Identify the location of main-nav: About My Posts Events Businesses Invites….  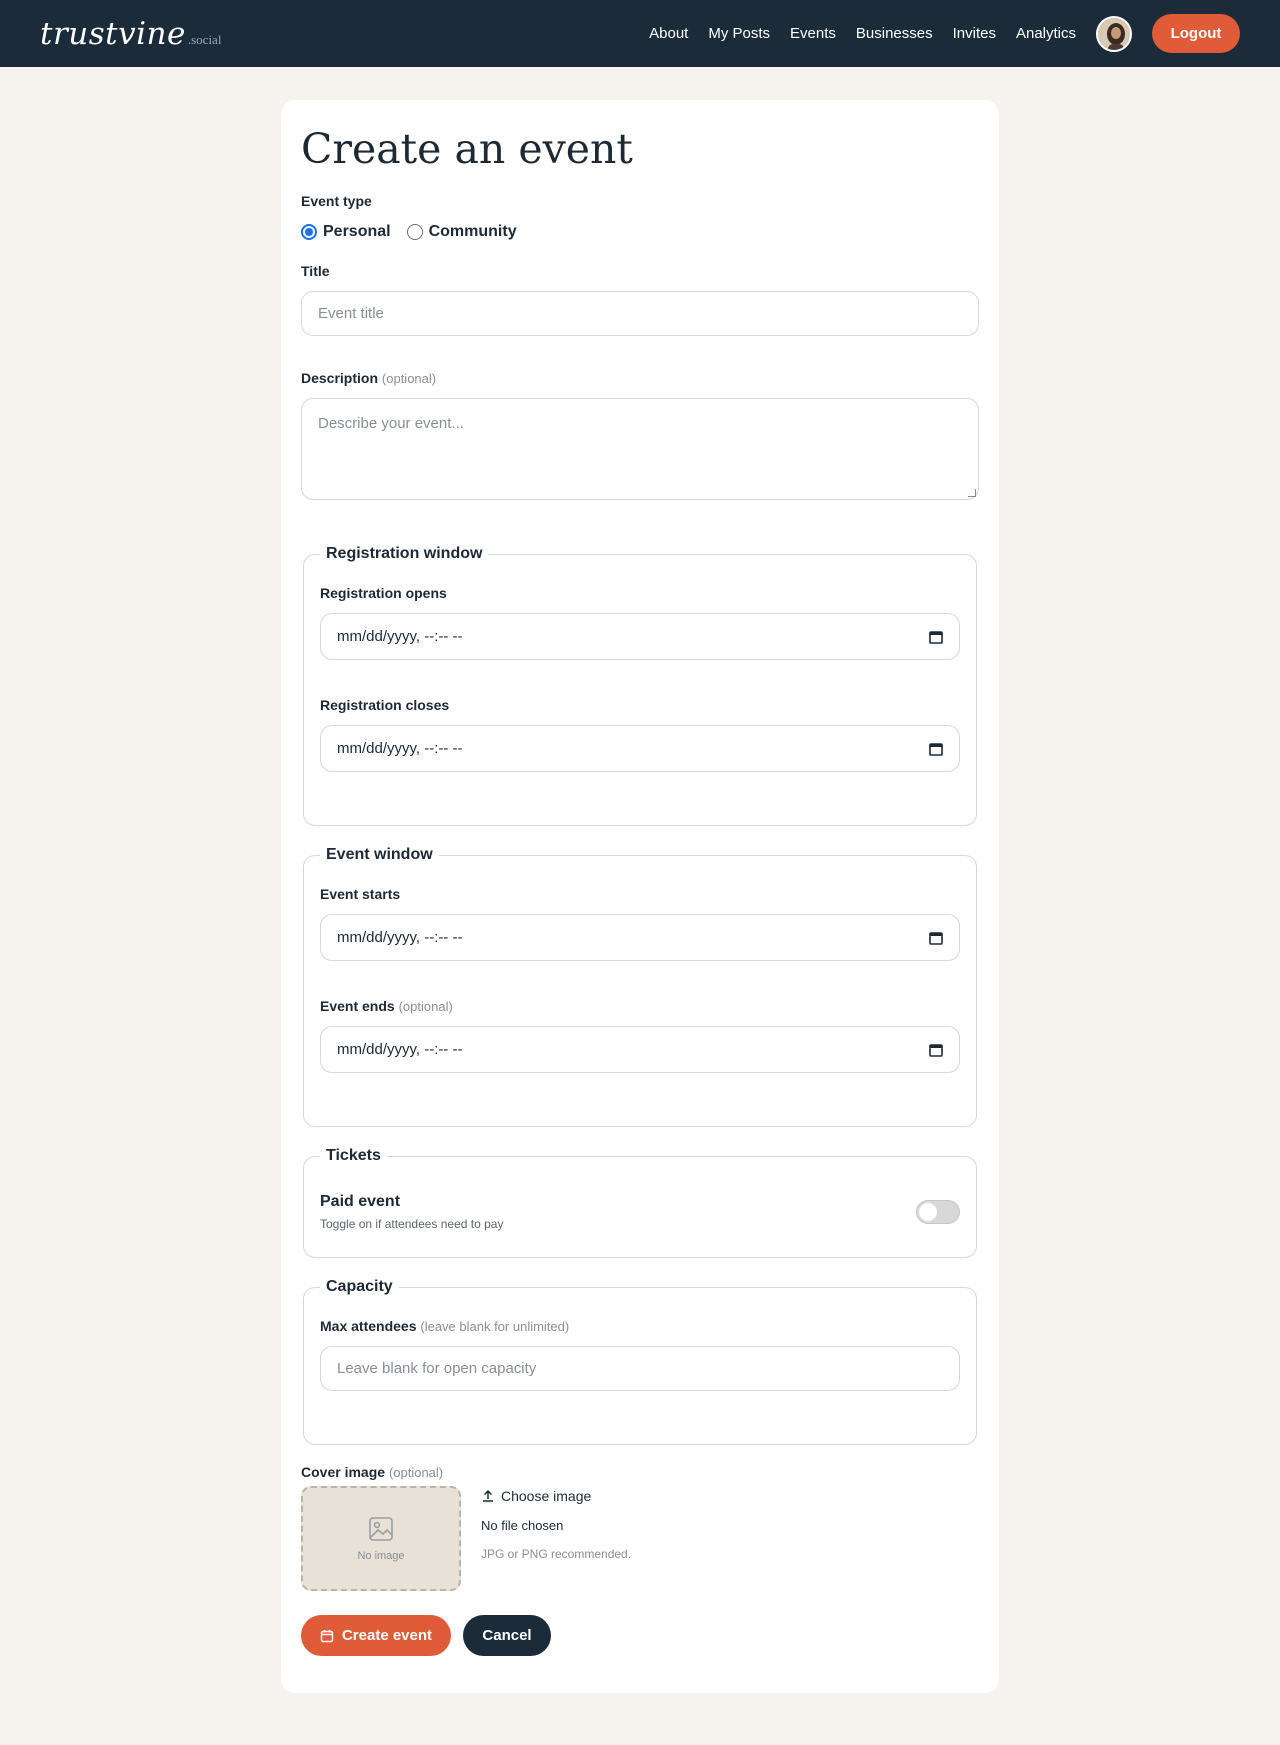
(944, 33).